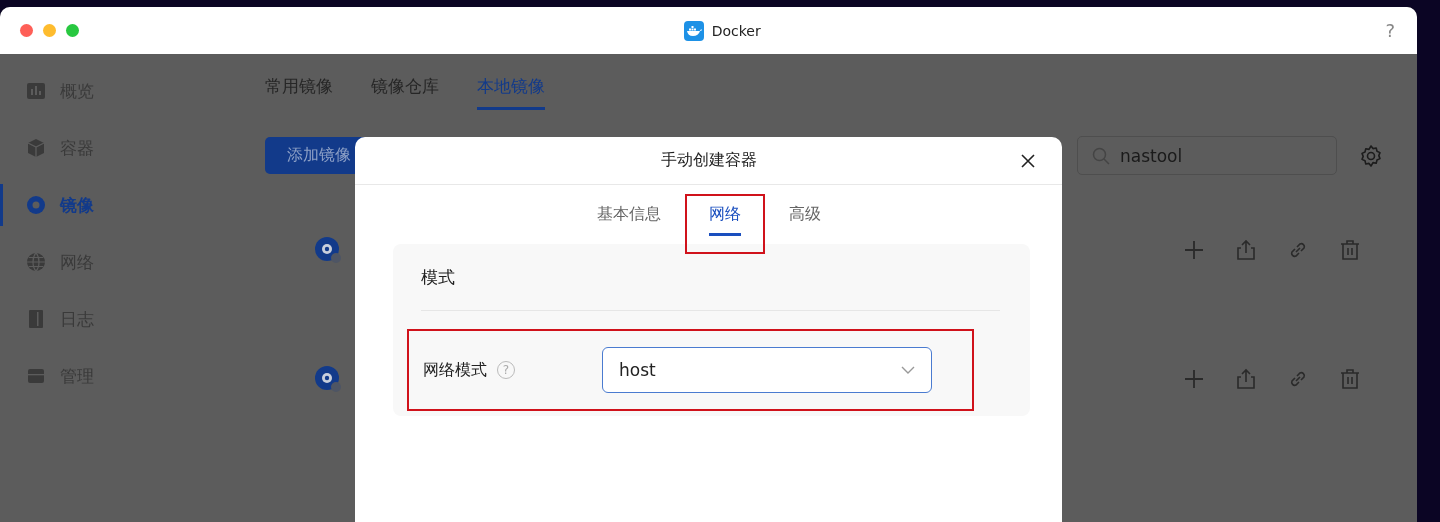  I want to click on settings-icon, so click(1371, 155).